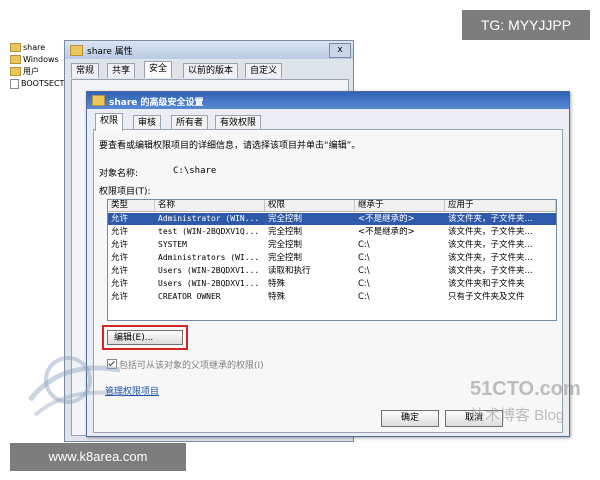 This screenshot has width=600, height=480. Describe the element at coordinates (500, 205) in the screenshot. I see `column-apply-to: 应用于` at that location.